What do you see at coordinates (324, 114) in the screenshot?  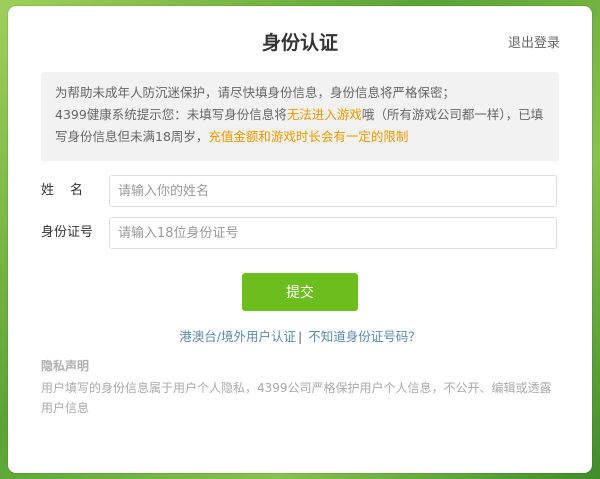 I see `notice-highlight-no-entry: 无法进入游戏` at bounding box center [324, 114].